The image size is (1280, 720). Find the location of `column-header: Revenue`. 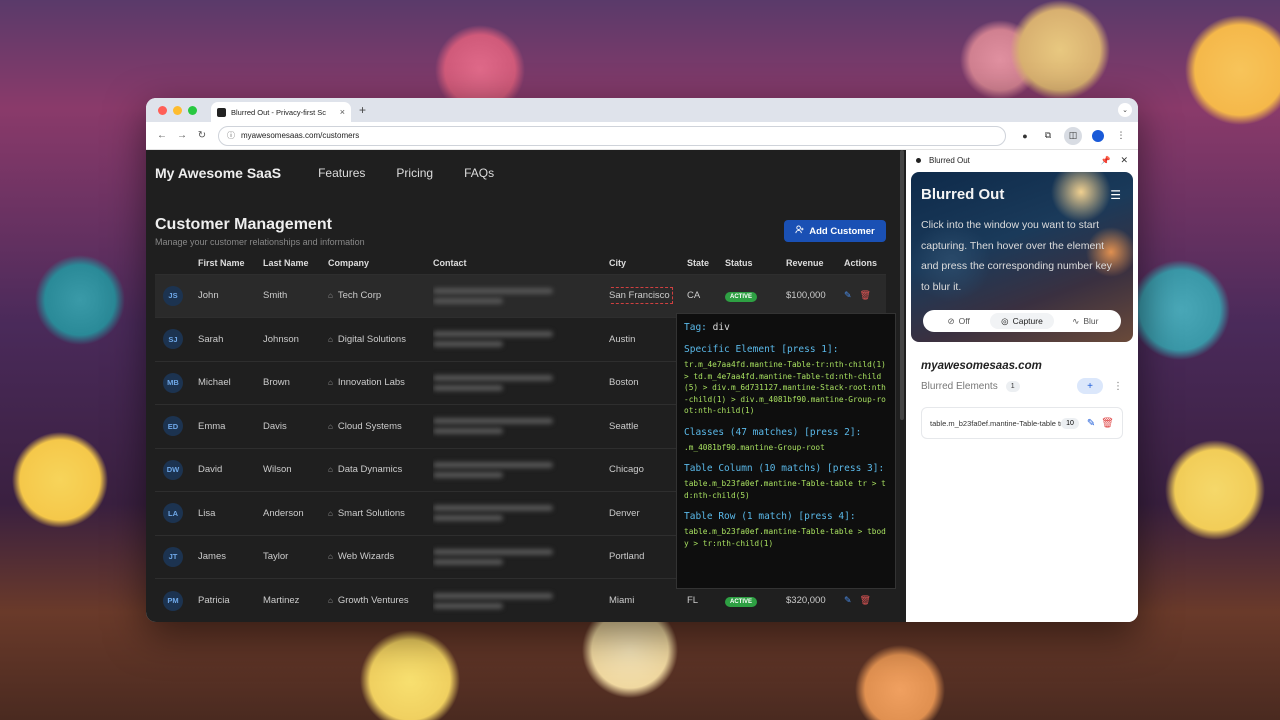

column-header: Revenue is located at coordinates (815, 263).